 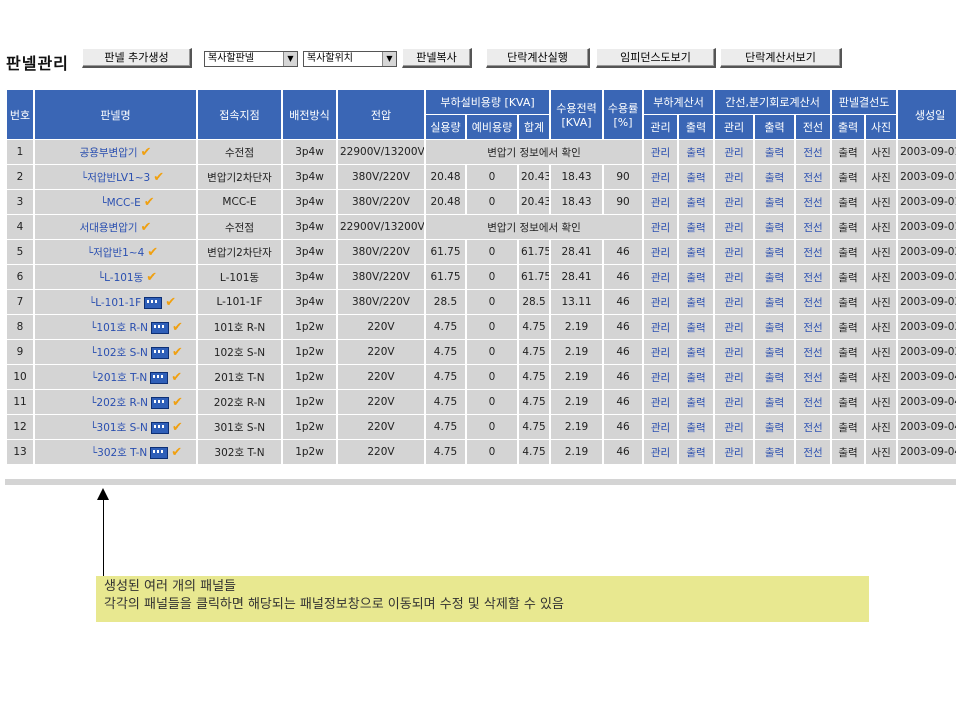 I want to click on panel-name-link: └302호 T-N, so click(x=119, y=453).